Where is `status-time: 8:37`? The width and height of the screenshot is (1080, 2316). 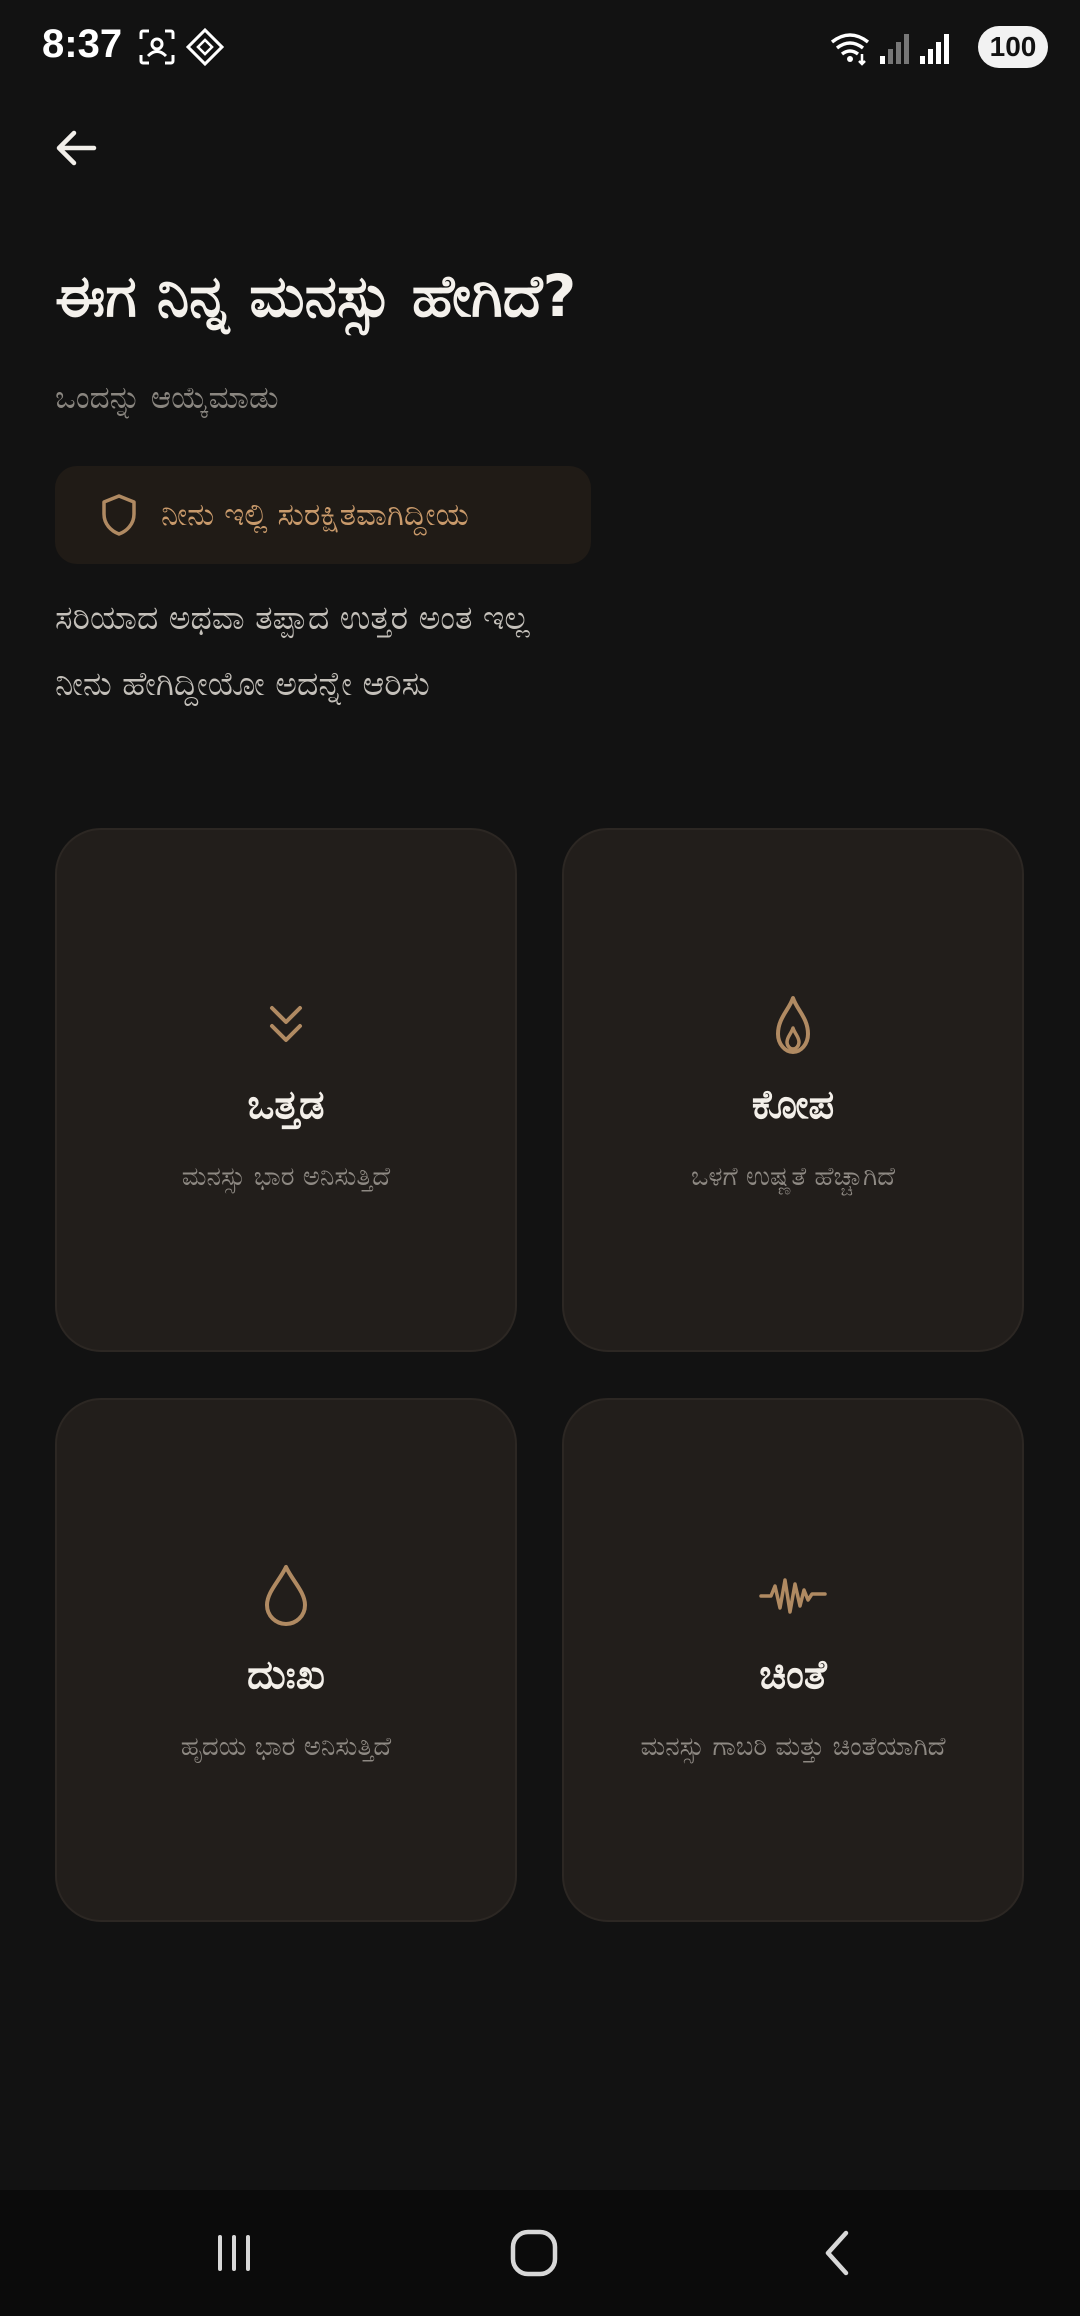
status-time: 8:37 is located at coordinates (82, 44).